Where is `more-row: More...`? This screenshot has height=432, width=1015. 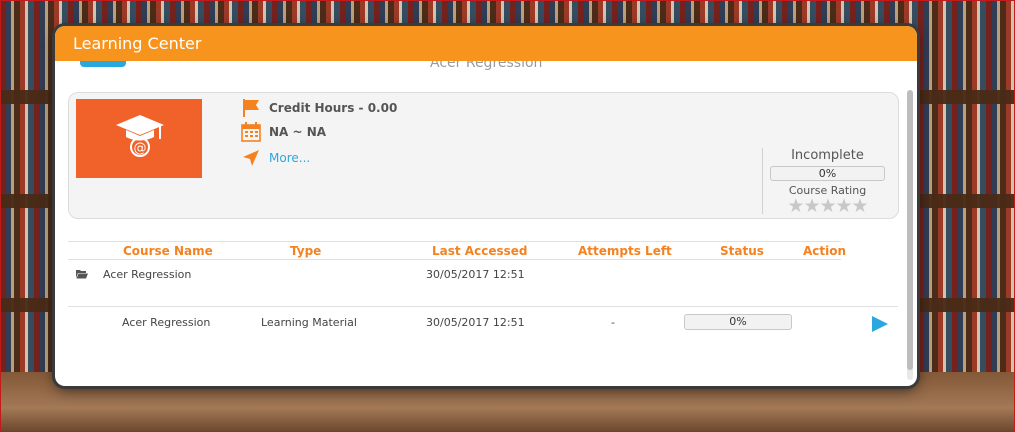 more-row: More... is located at coordinates (275, 158).